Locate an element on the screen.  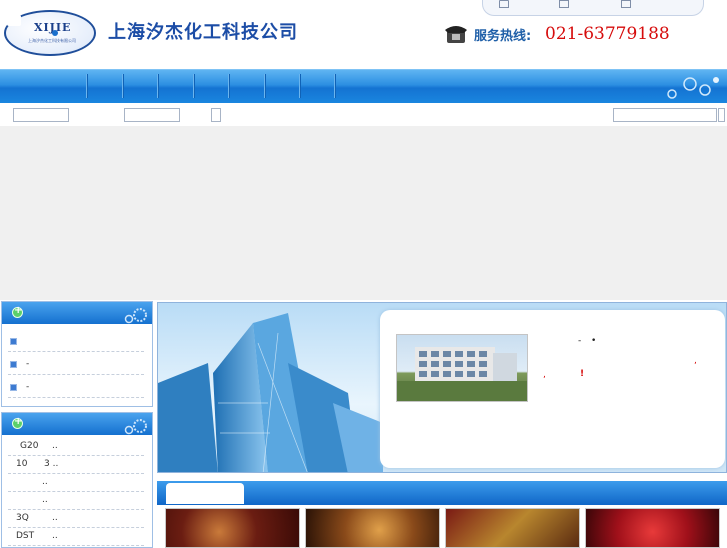
mail-icon is located at coordinates (626, 4).